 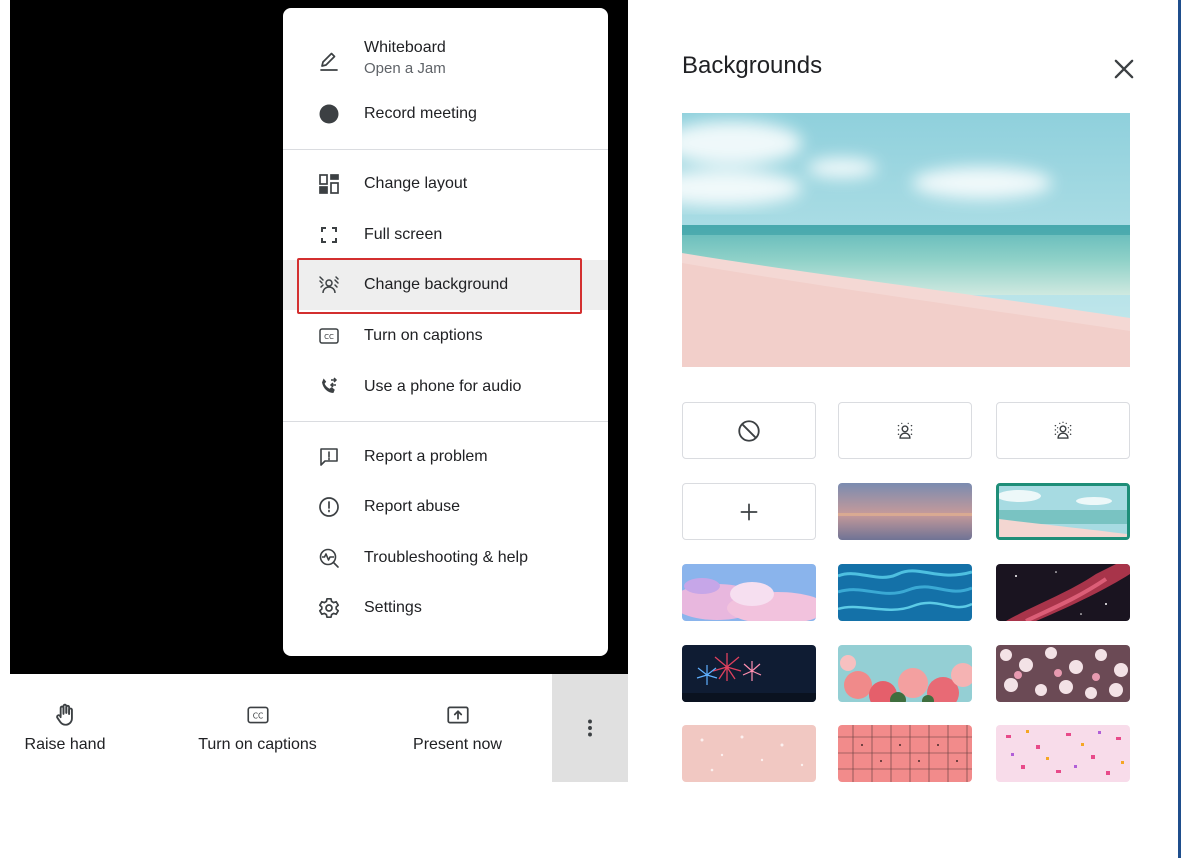 What do you see at coordinates (329, 387) in the screenshot?
I see `phone-icon` at bounding box center [329, 387].